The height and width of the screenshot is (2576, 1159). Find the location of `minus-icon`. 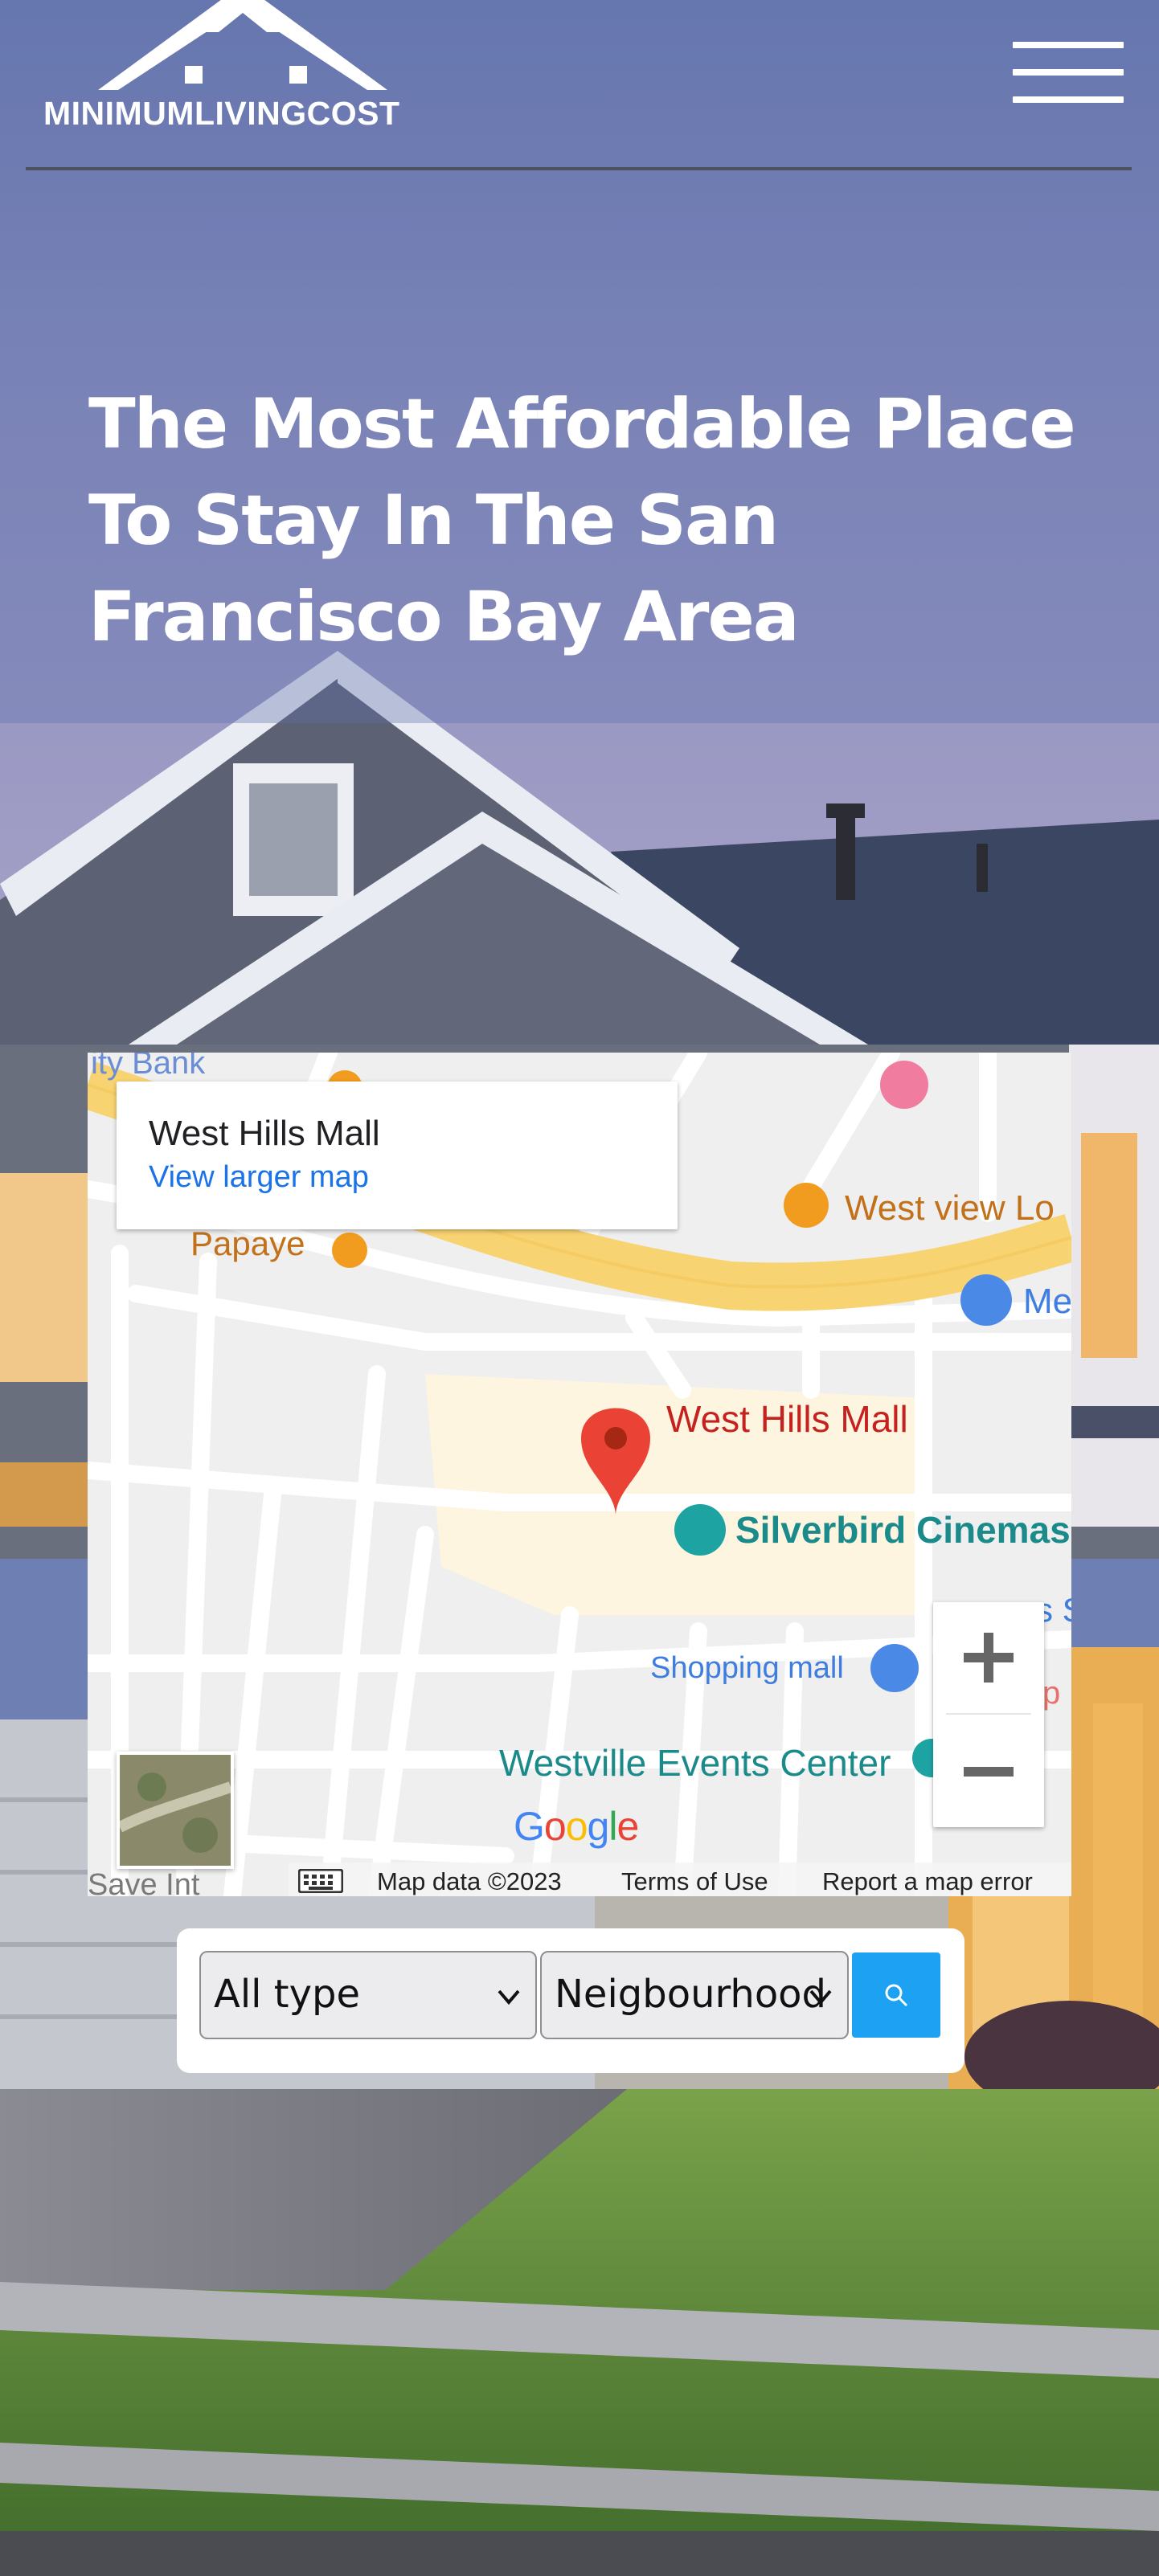

minus-icon is located at coordinates (989, 1772).